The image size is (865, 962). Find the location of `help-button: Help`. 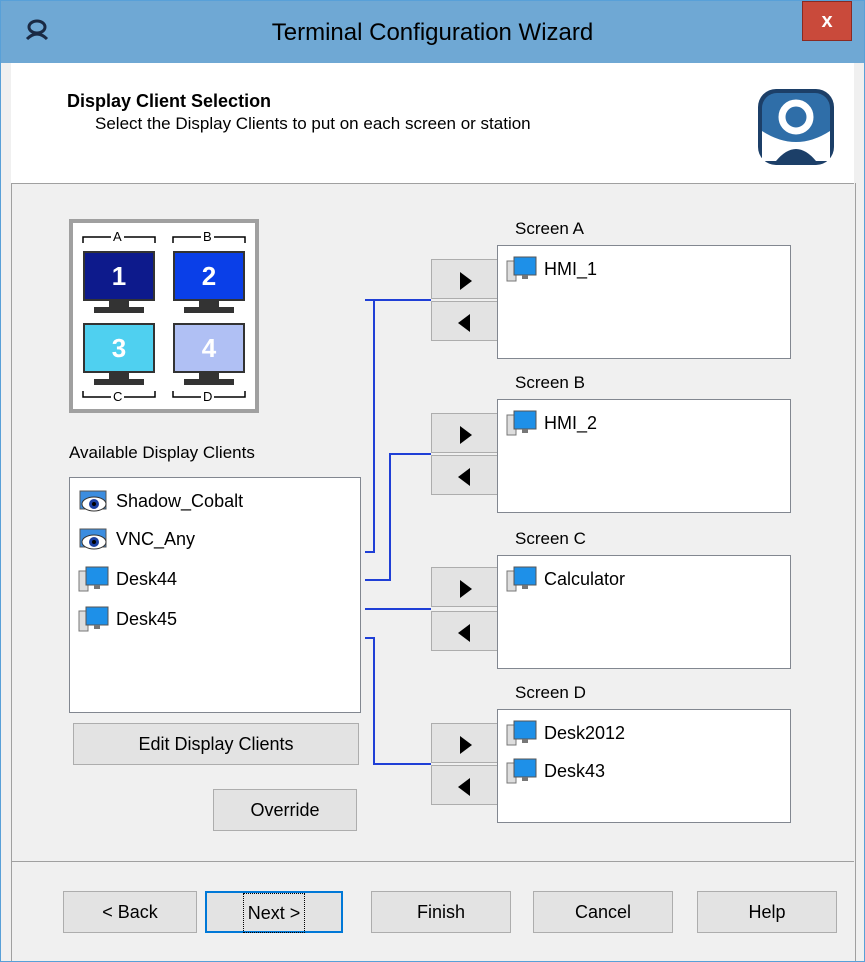

help-button: Help is located at coordinates (767, 912).